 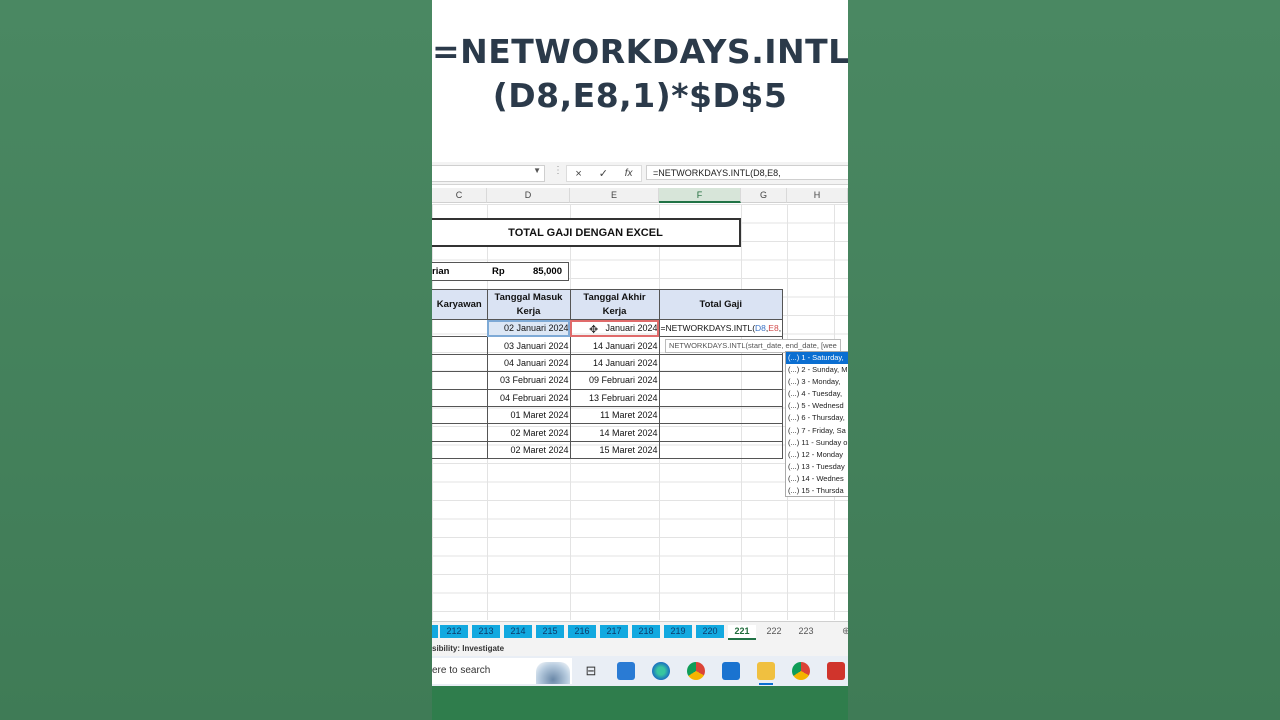 What do you see at coordinates (817, 431) in the screenshot?
I see `weekend-option: (...) 7 - Friday, Sa` at bounding box center [817, 431].